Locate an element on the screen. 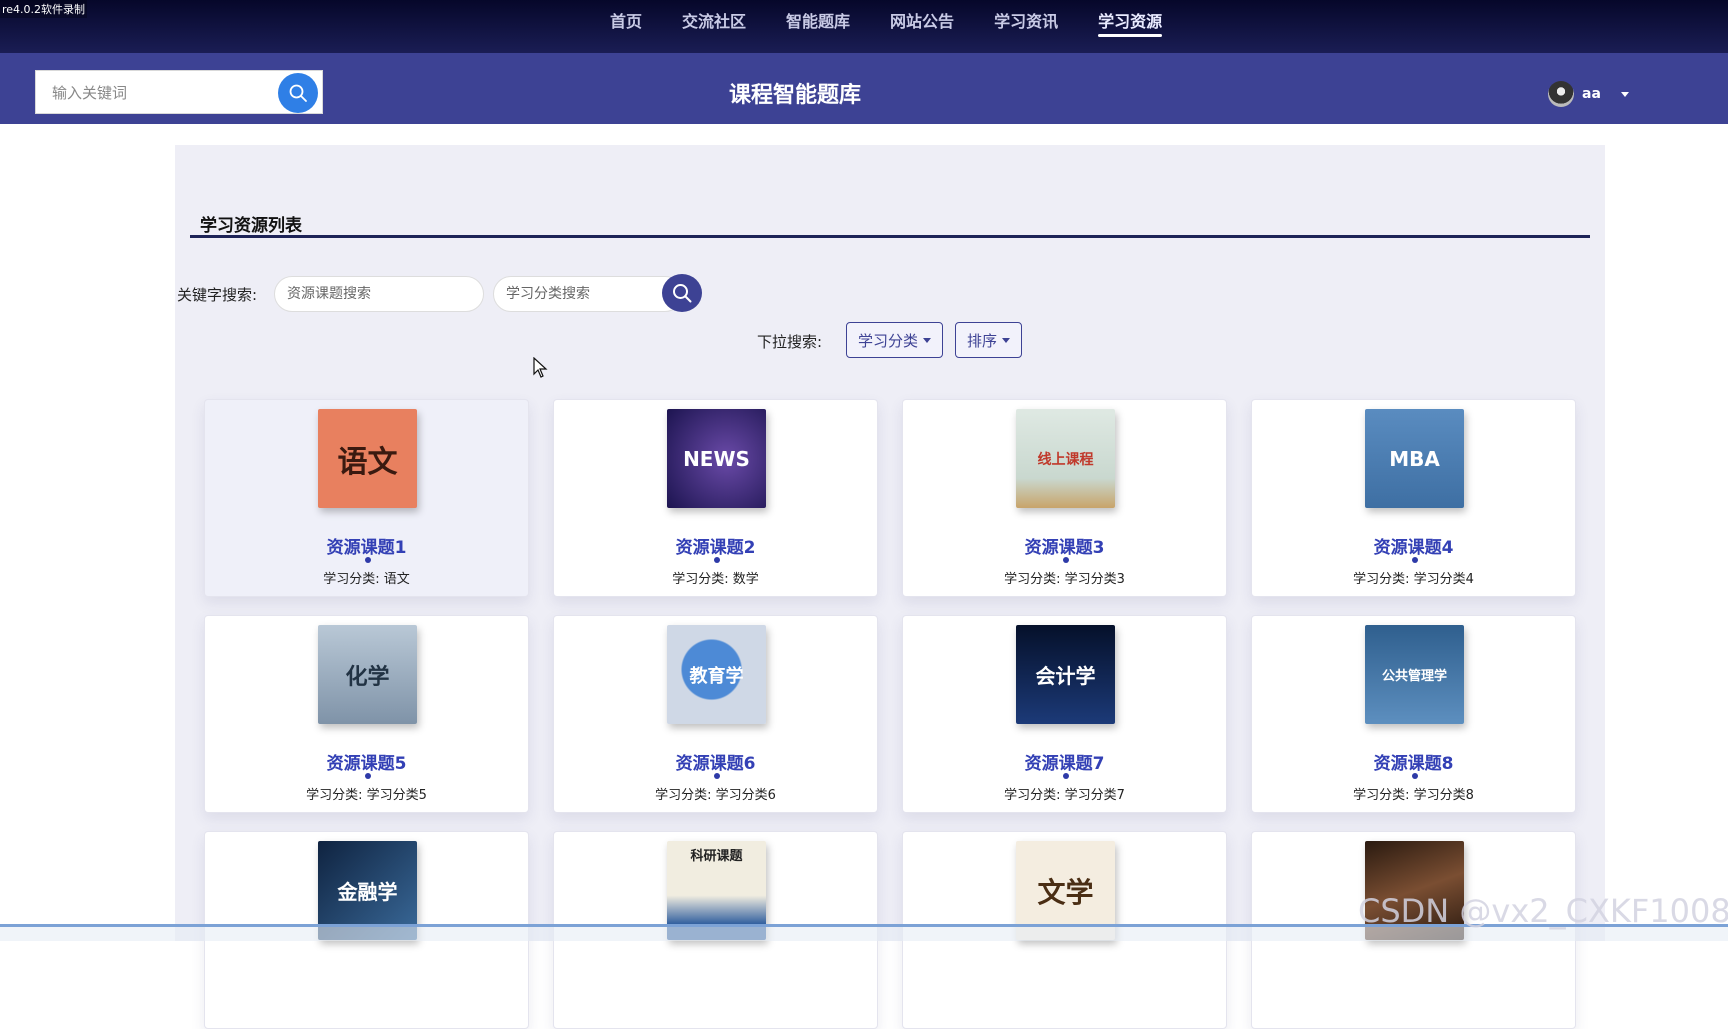 This screenshot has height=1029, width=1728. resource-category: 学习分类: 数学 is located at coordinates (715, 579).